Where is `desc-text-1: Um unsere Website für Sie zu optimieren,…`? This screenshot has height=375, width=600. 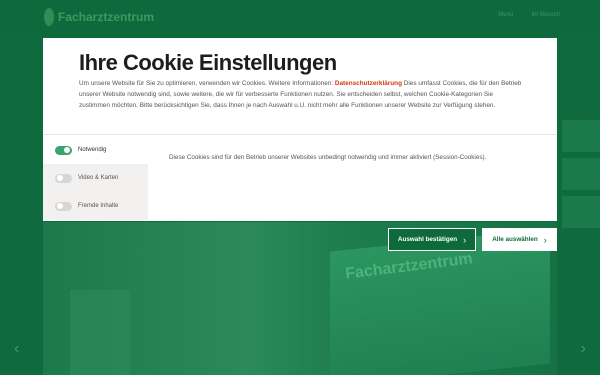
desc-text-1: Um unsere Website für Sie zu optimieren,… is located at coordinates (207, 83).